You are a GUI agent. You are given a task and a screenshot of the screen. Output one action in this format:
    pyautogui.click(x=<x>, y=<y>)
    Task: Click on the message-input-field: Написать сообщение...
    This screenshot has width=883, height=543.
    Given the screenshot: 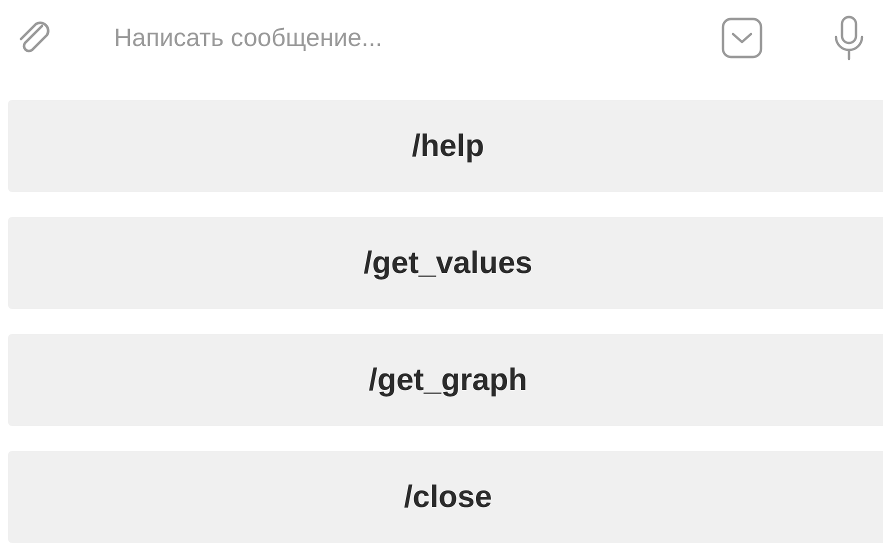 What is the action you would take?
    pyautogui.click(x=394, y=38)
    